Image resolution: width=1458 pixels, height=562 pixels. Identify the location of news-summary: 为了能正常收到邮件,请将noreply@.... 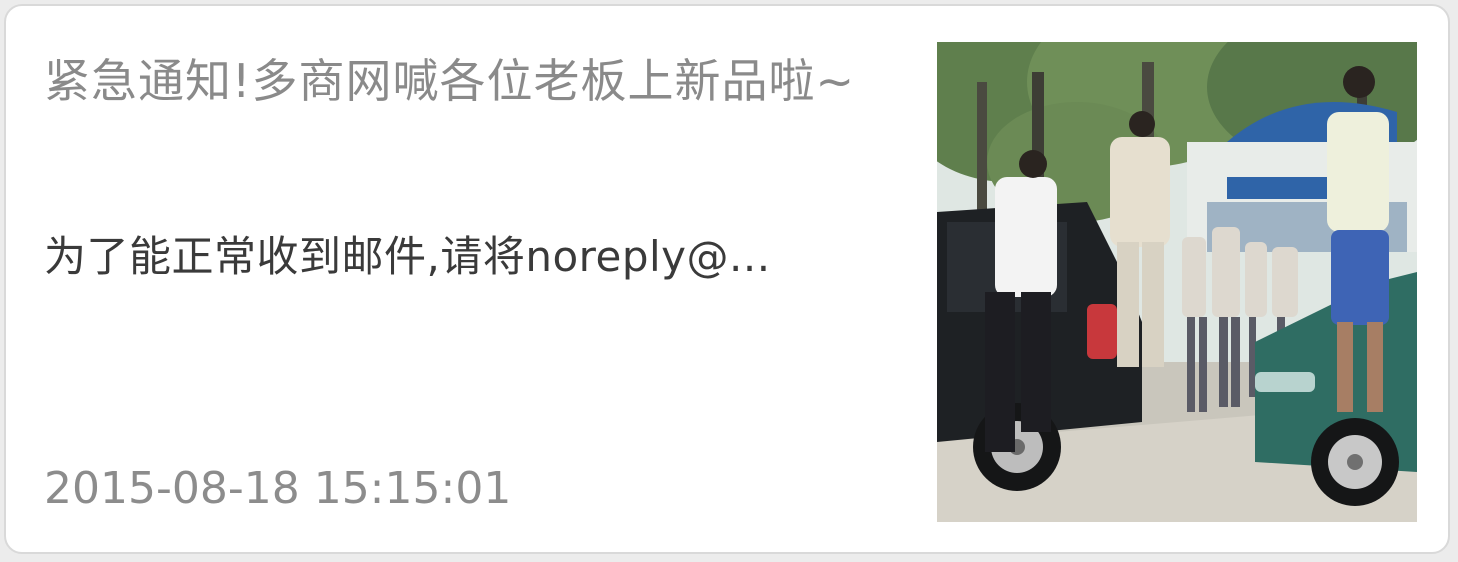
(407, 256).